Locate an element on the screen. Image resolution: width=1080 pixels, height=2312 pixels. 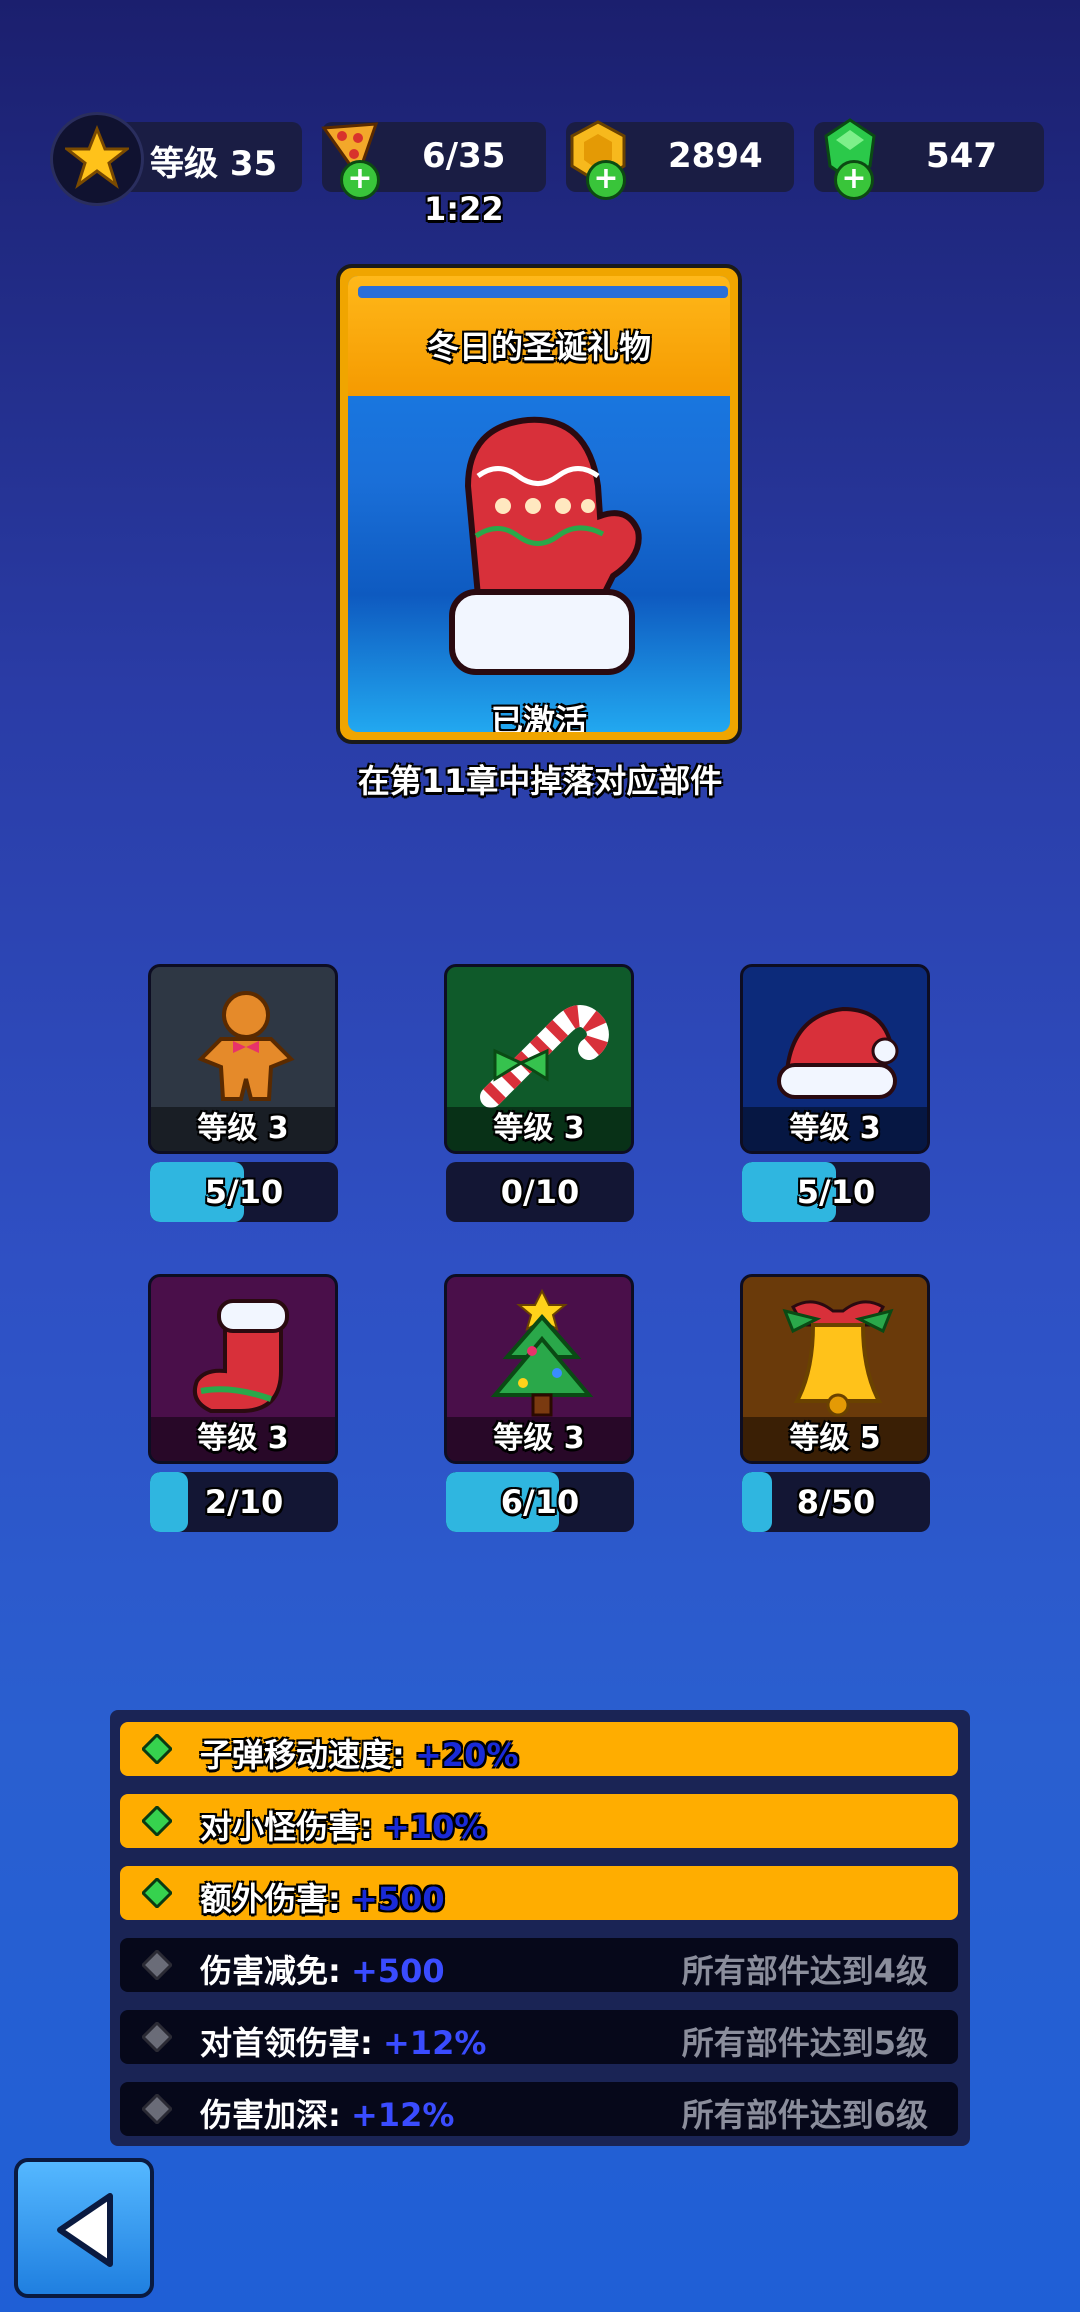
bonus-row: 子弹移动速度: +20% is located at coordinates (539, 1749).